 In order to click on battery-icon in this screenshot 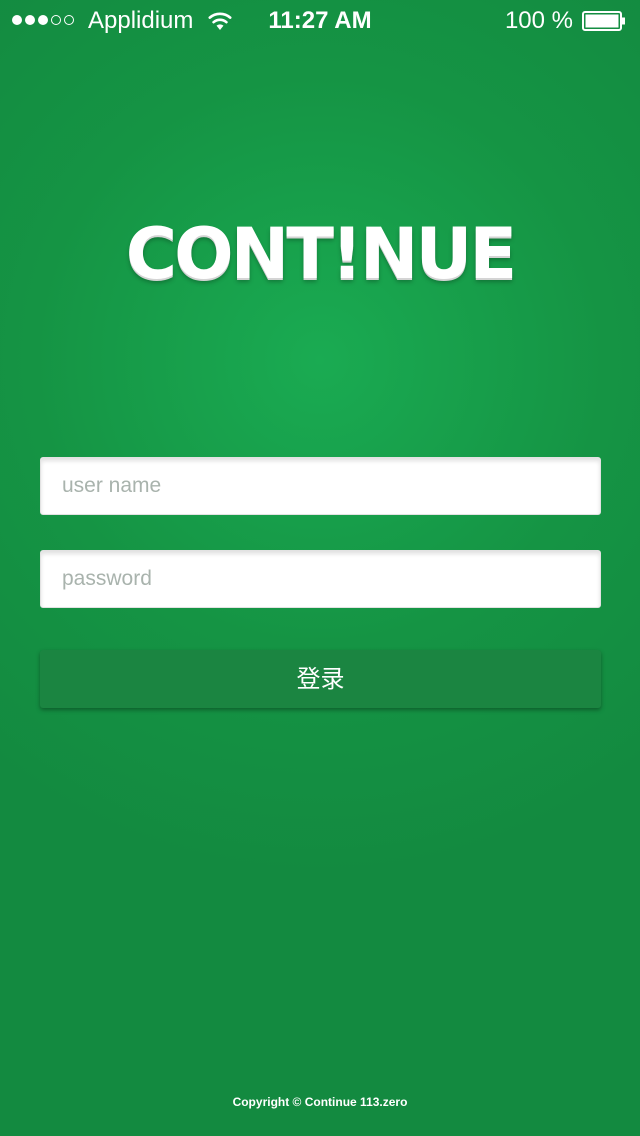, I will do `click(603, 21)`.